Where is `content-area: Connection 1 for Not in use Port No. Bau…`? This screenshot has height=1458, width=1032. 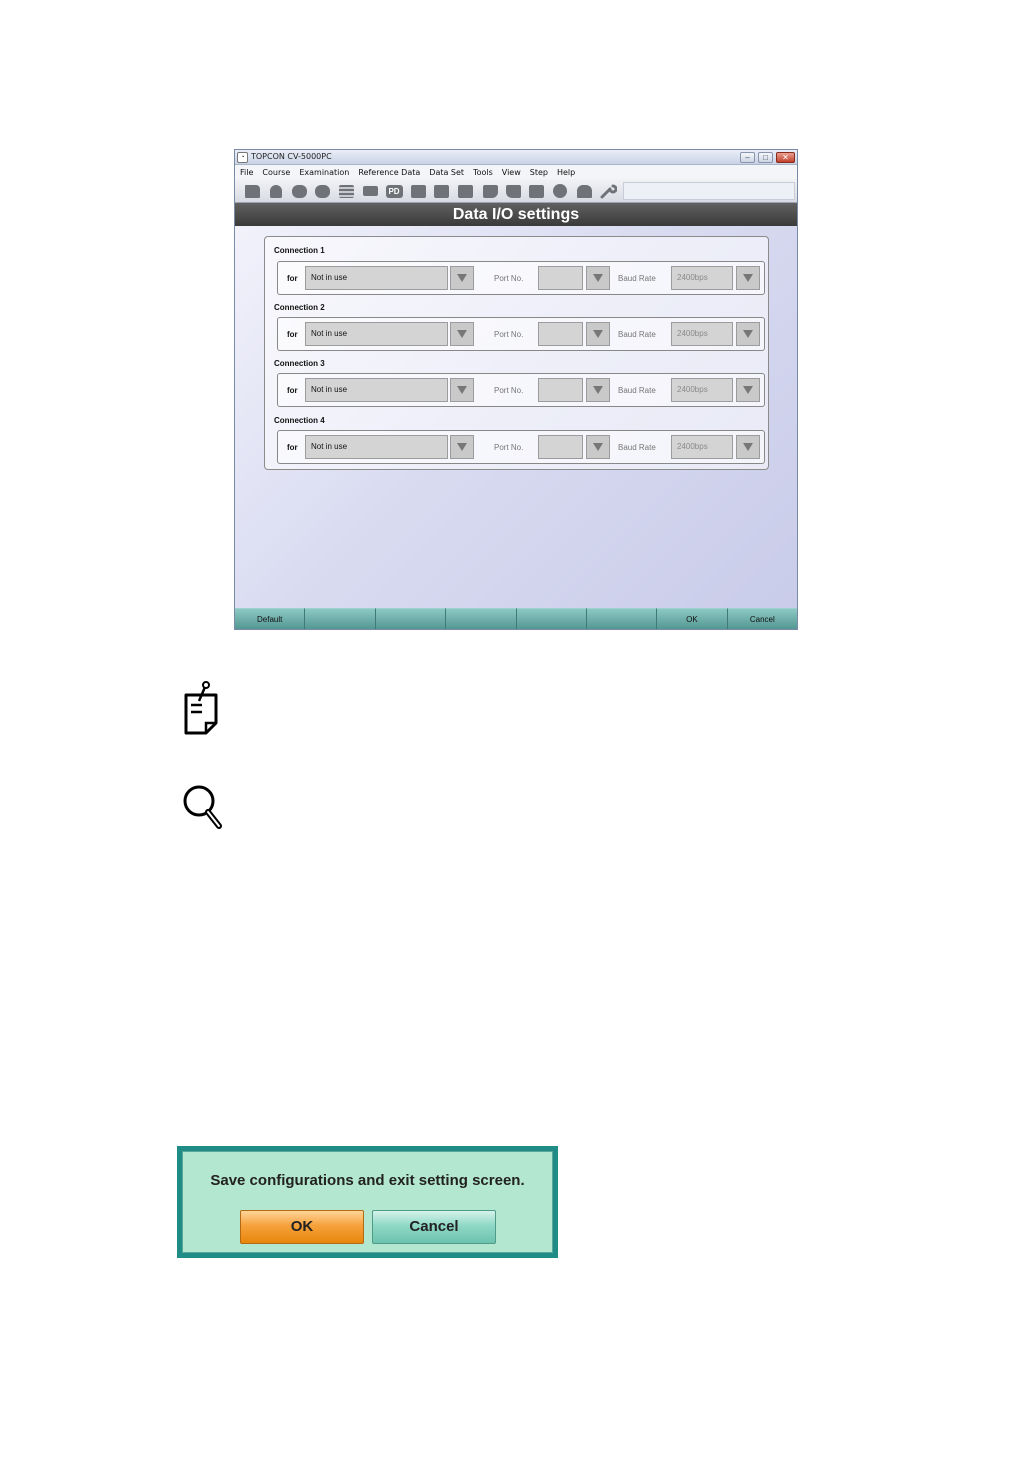
content-area: Connection 1 for Not in use Port No. Bau… is located at coordinates (516, 417).